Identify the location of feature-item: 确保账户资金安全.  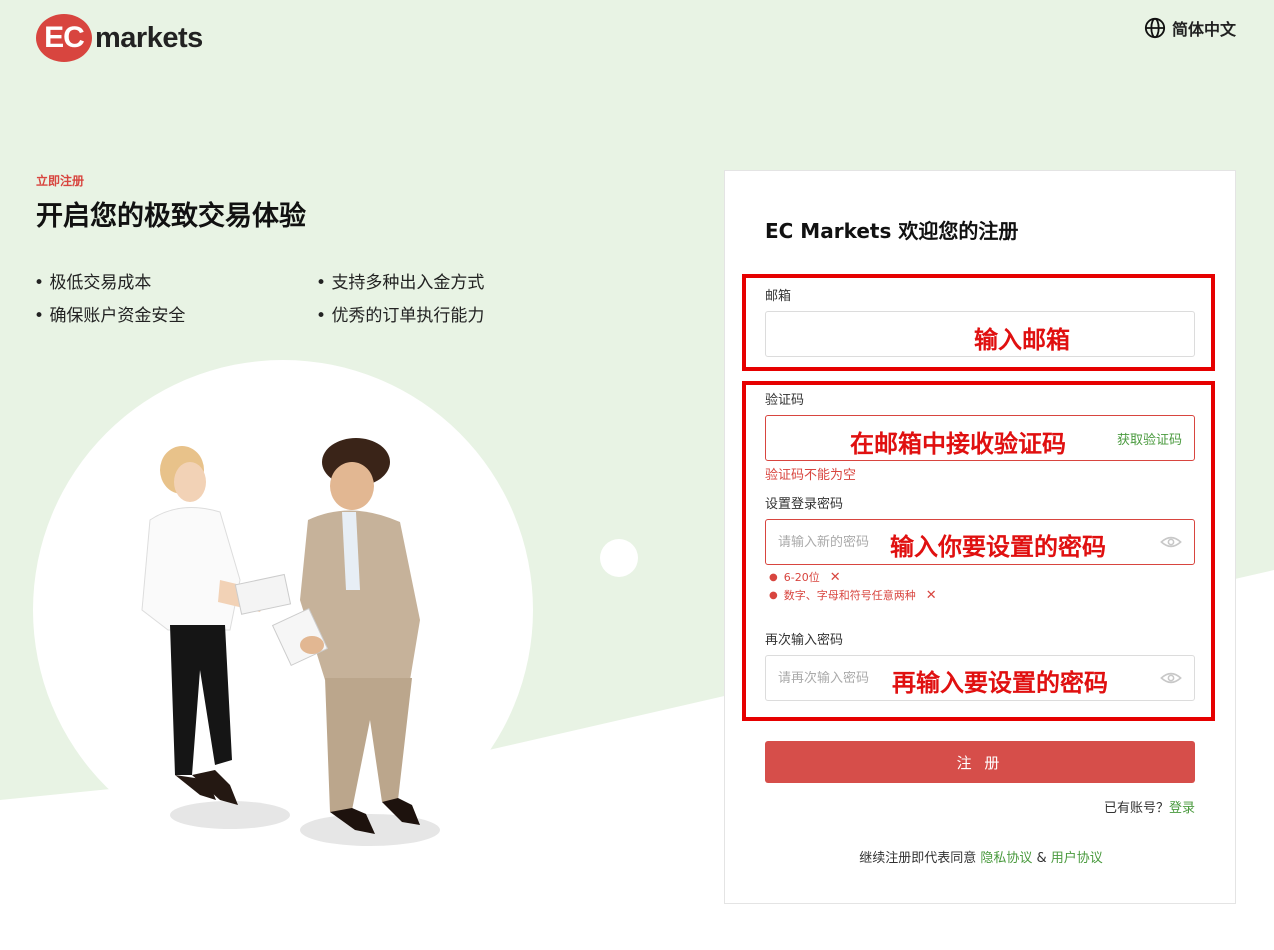
(175, 313).